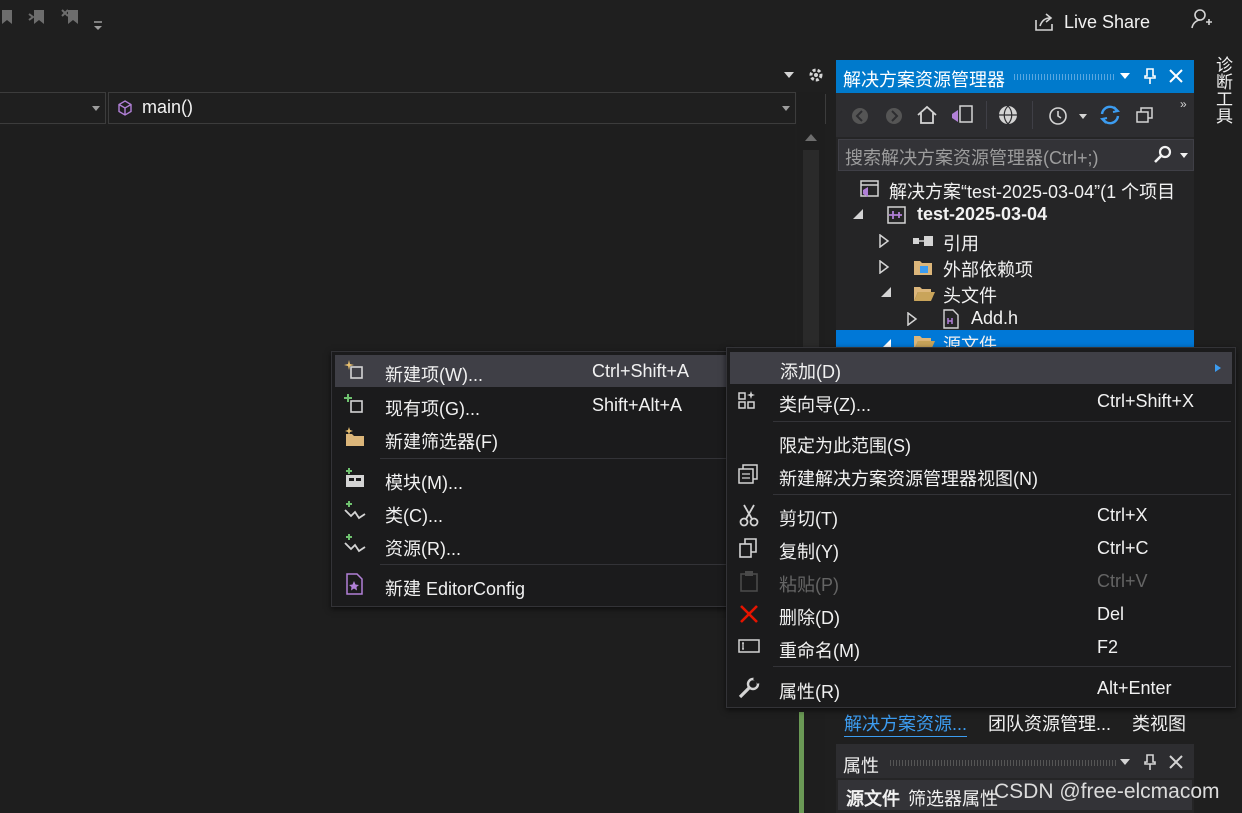 This screenshot has height=813, width=1242. I want to click on toolbar-overflow-icon, so click(98, 27).